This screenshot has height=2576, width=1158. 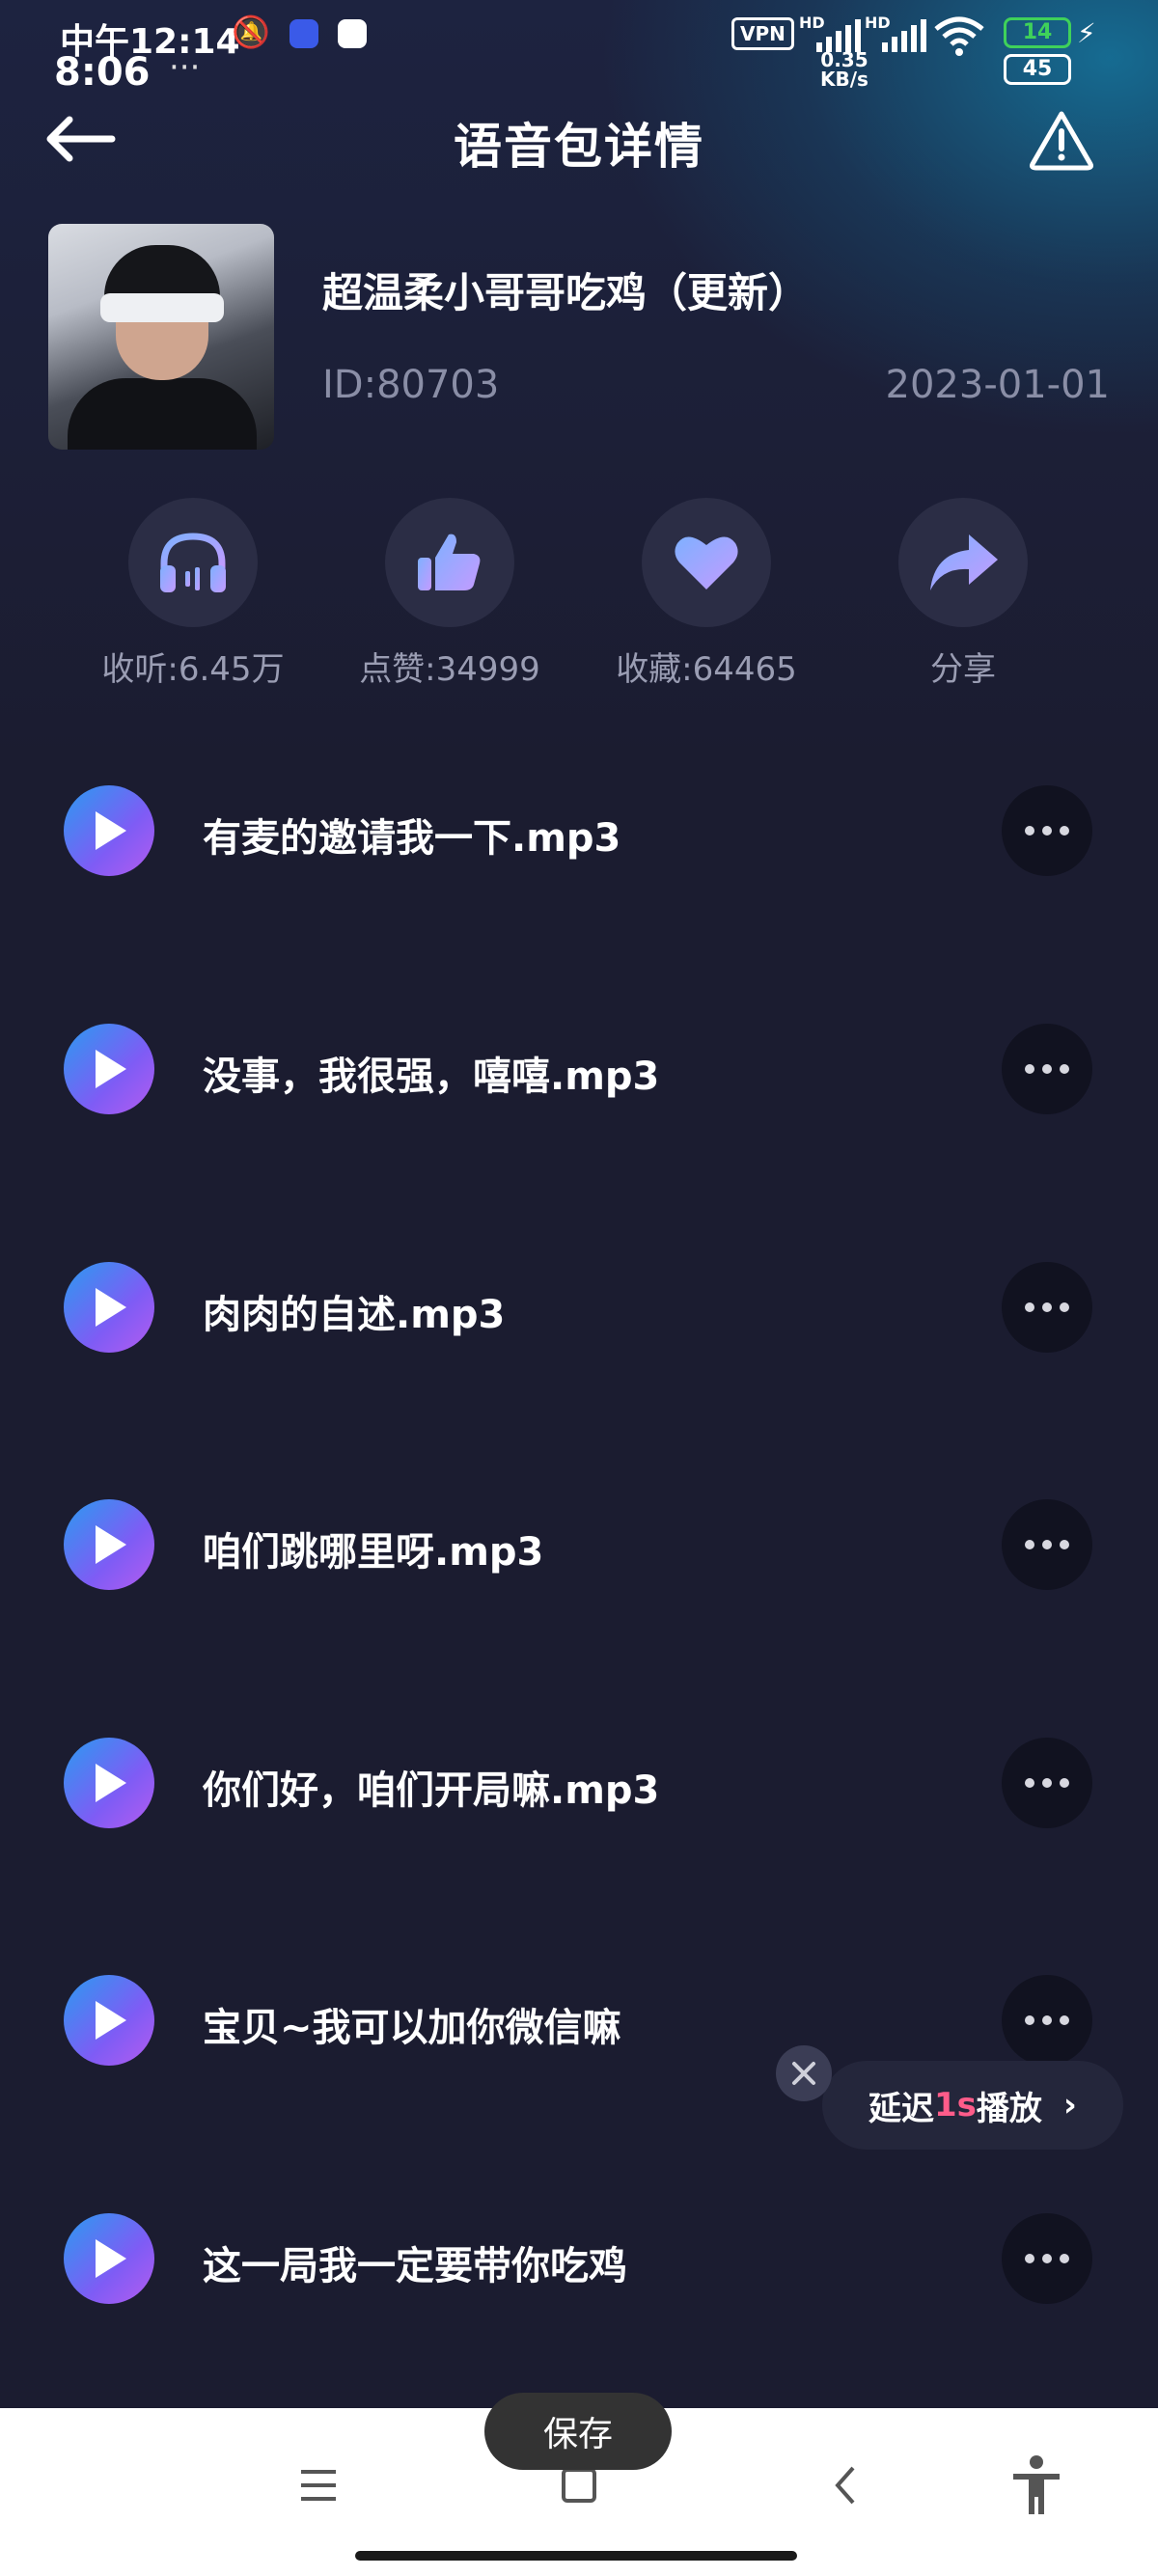 I want to click on list-item: 有麦的邀请我一下.mp3, so click(x=579, y=830).